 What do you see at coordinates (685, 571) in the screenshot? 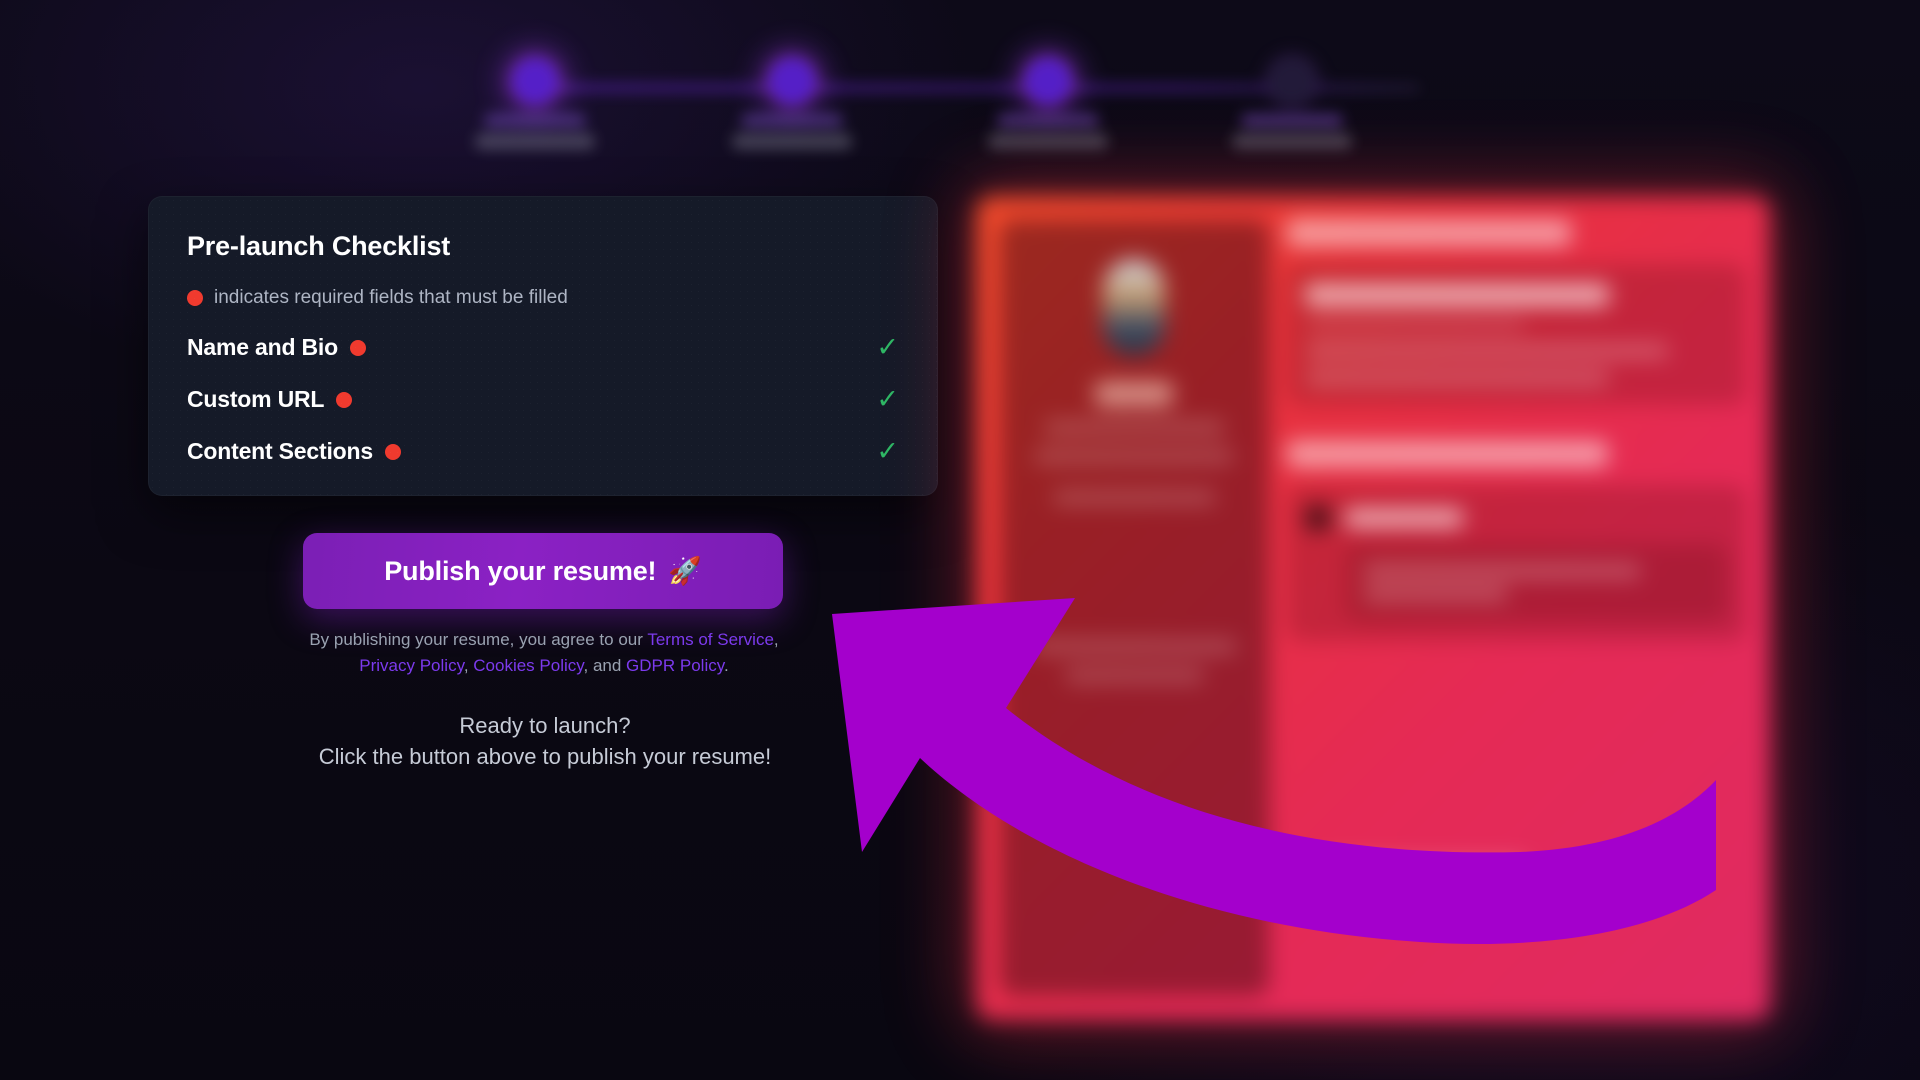
I see `rocket-icon: 🚀` at bounding box center [685, 571].